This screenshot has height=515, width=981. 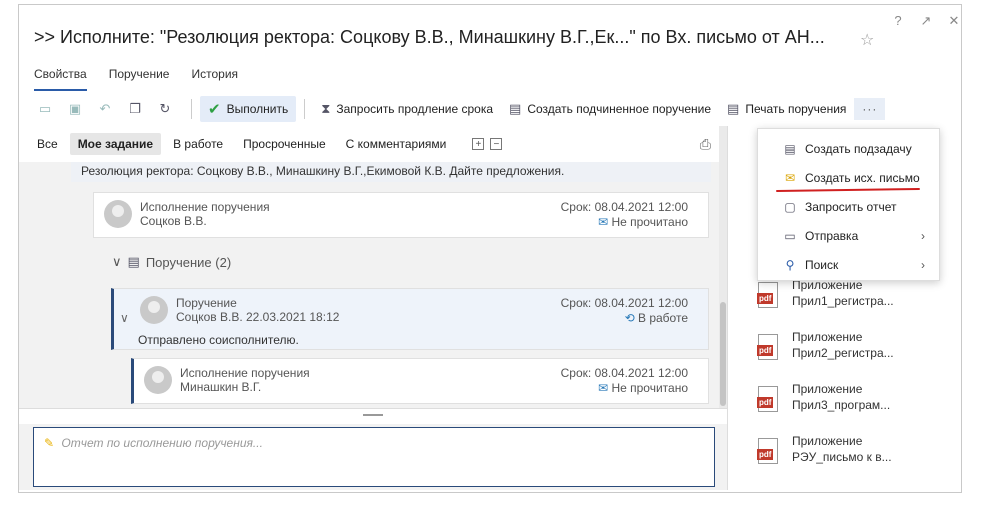 I want to click on request-extension-button: ⧗ Запросить продление срока, so click(x=407, y=109).